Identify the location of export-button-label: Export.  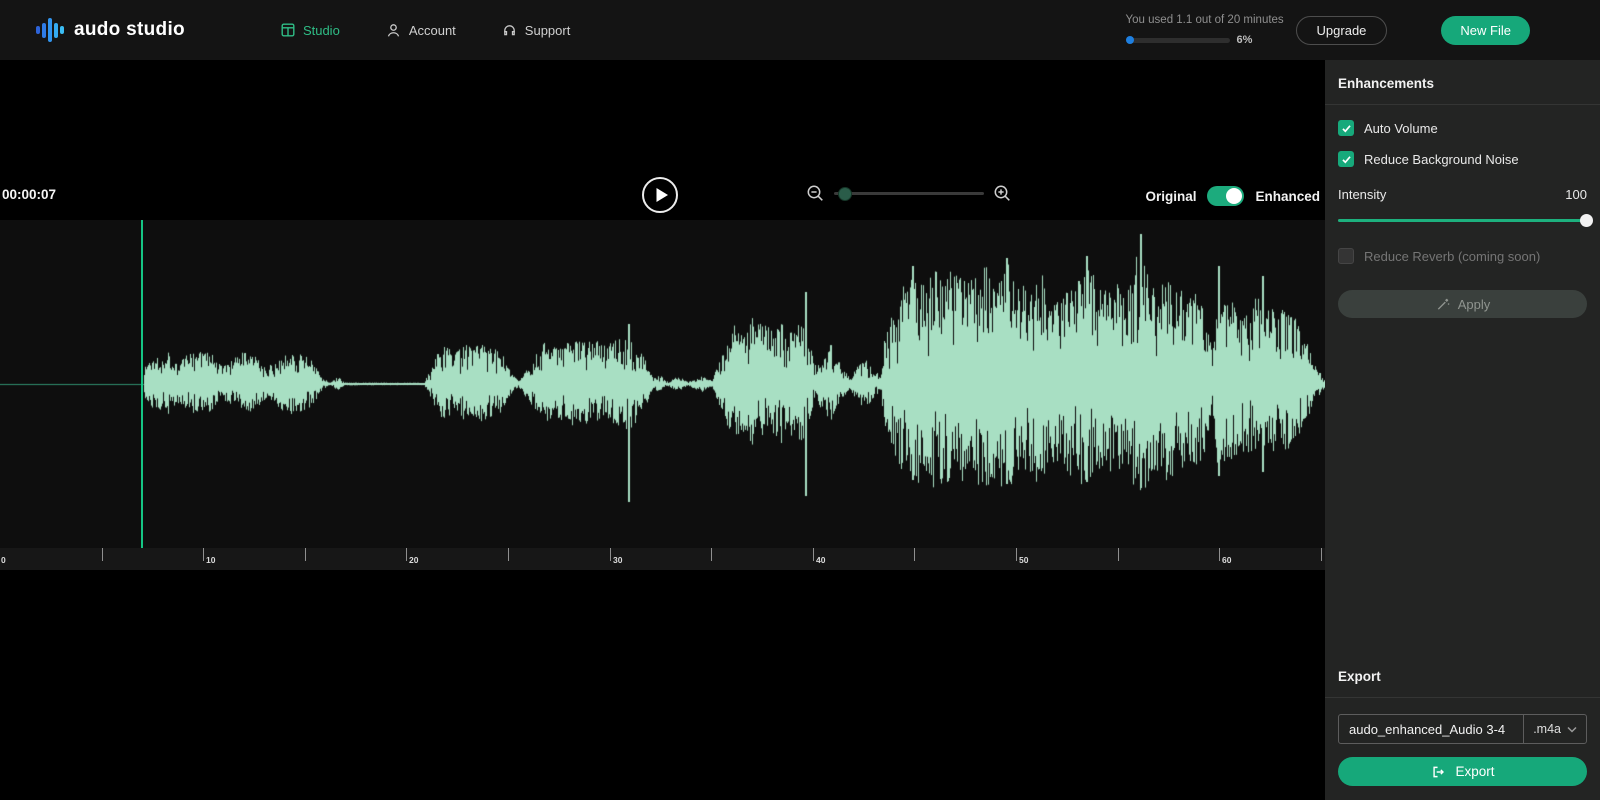
(1475, 771).